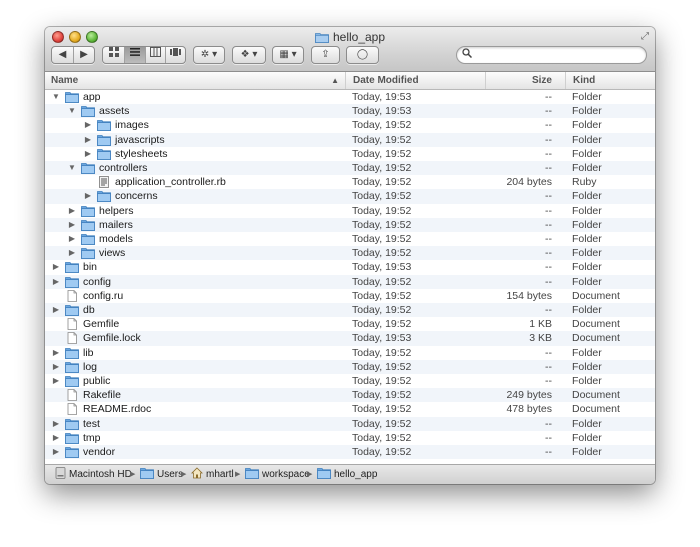 The width and height of the screenshot is (700, 547). I want to click on file-row: ▼ controllers Today, 19:52 -- Folder, so click(350, 168).